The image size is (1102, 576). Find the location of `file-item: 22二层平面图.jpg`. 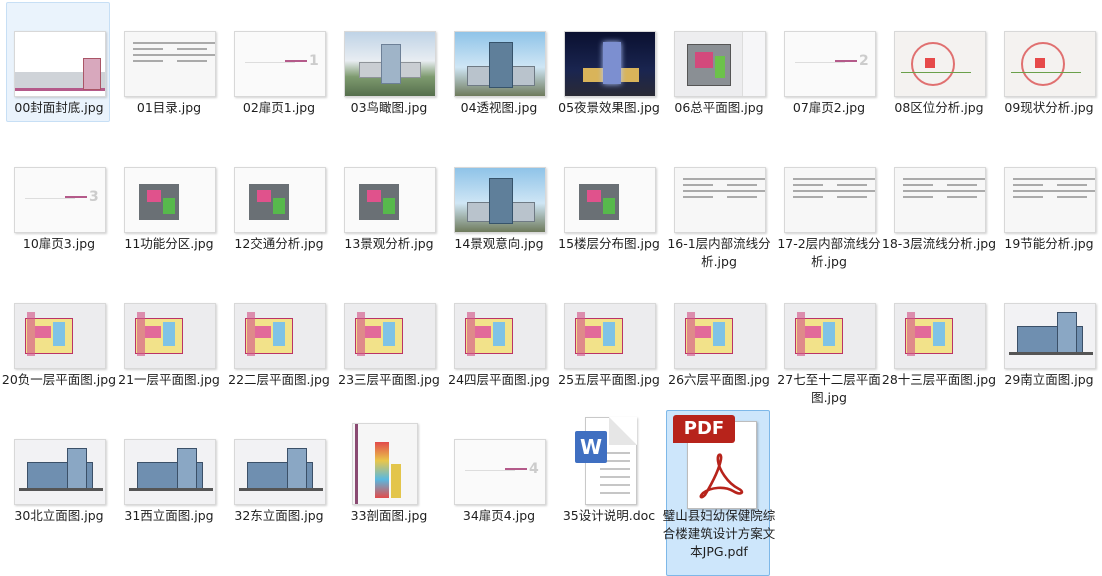

file-item: 22二层平面图.jpg is located at coordinates (278, 334).